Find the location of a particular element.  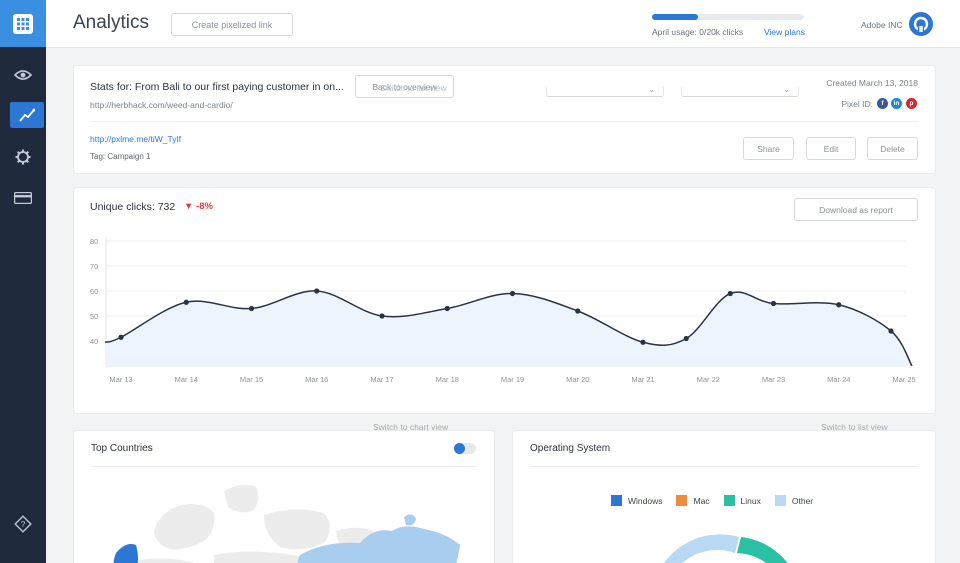

grid-icon is located at coordinates (23, 23).